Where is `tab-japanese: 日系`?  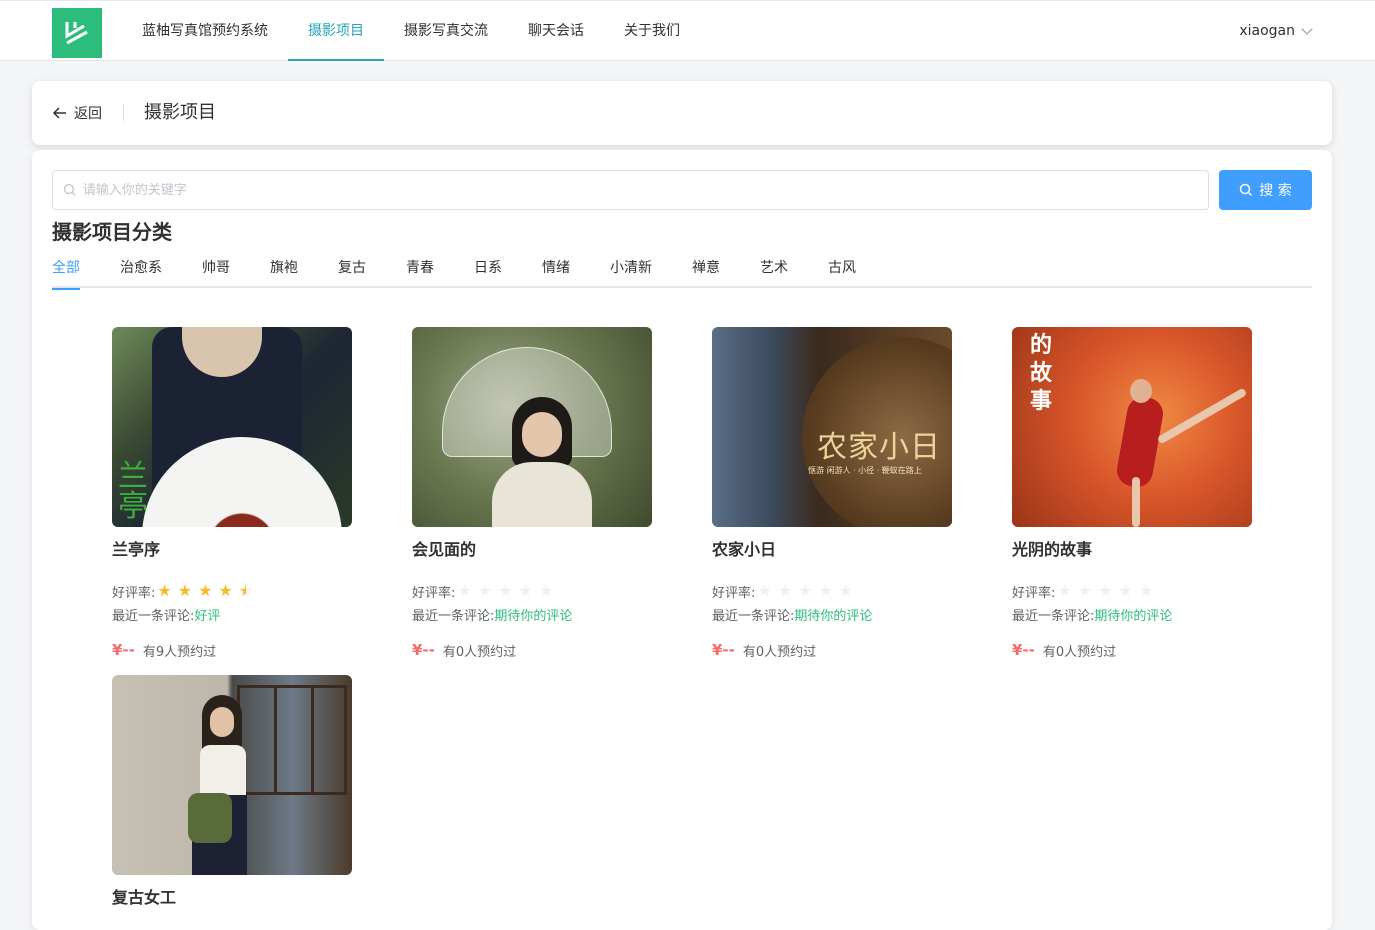
tab-japanese: 日系 is located at coordinates (488, 270).